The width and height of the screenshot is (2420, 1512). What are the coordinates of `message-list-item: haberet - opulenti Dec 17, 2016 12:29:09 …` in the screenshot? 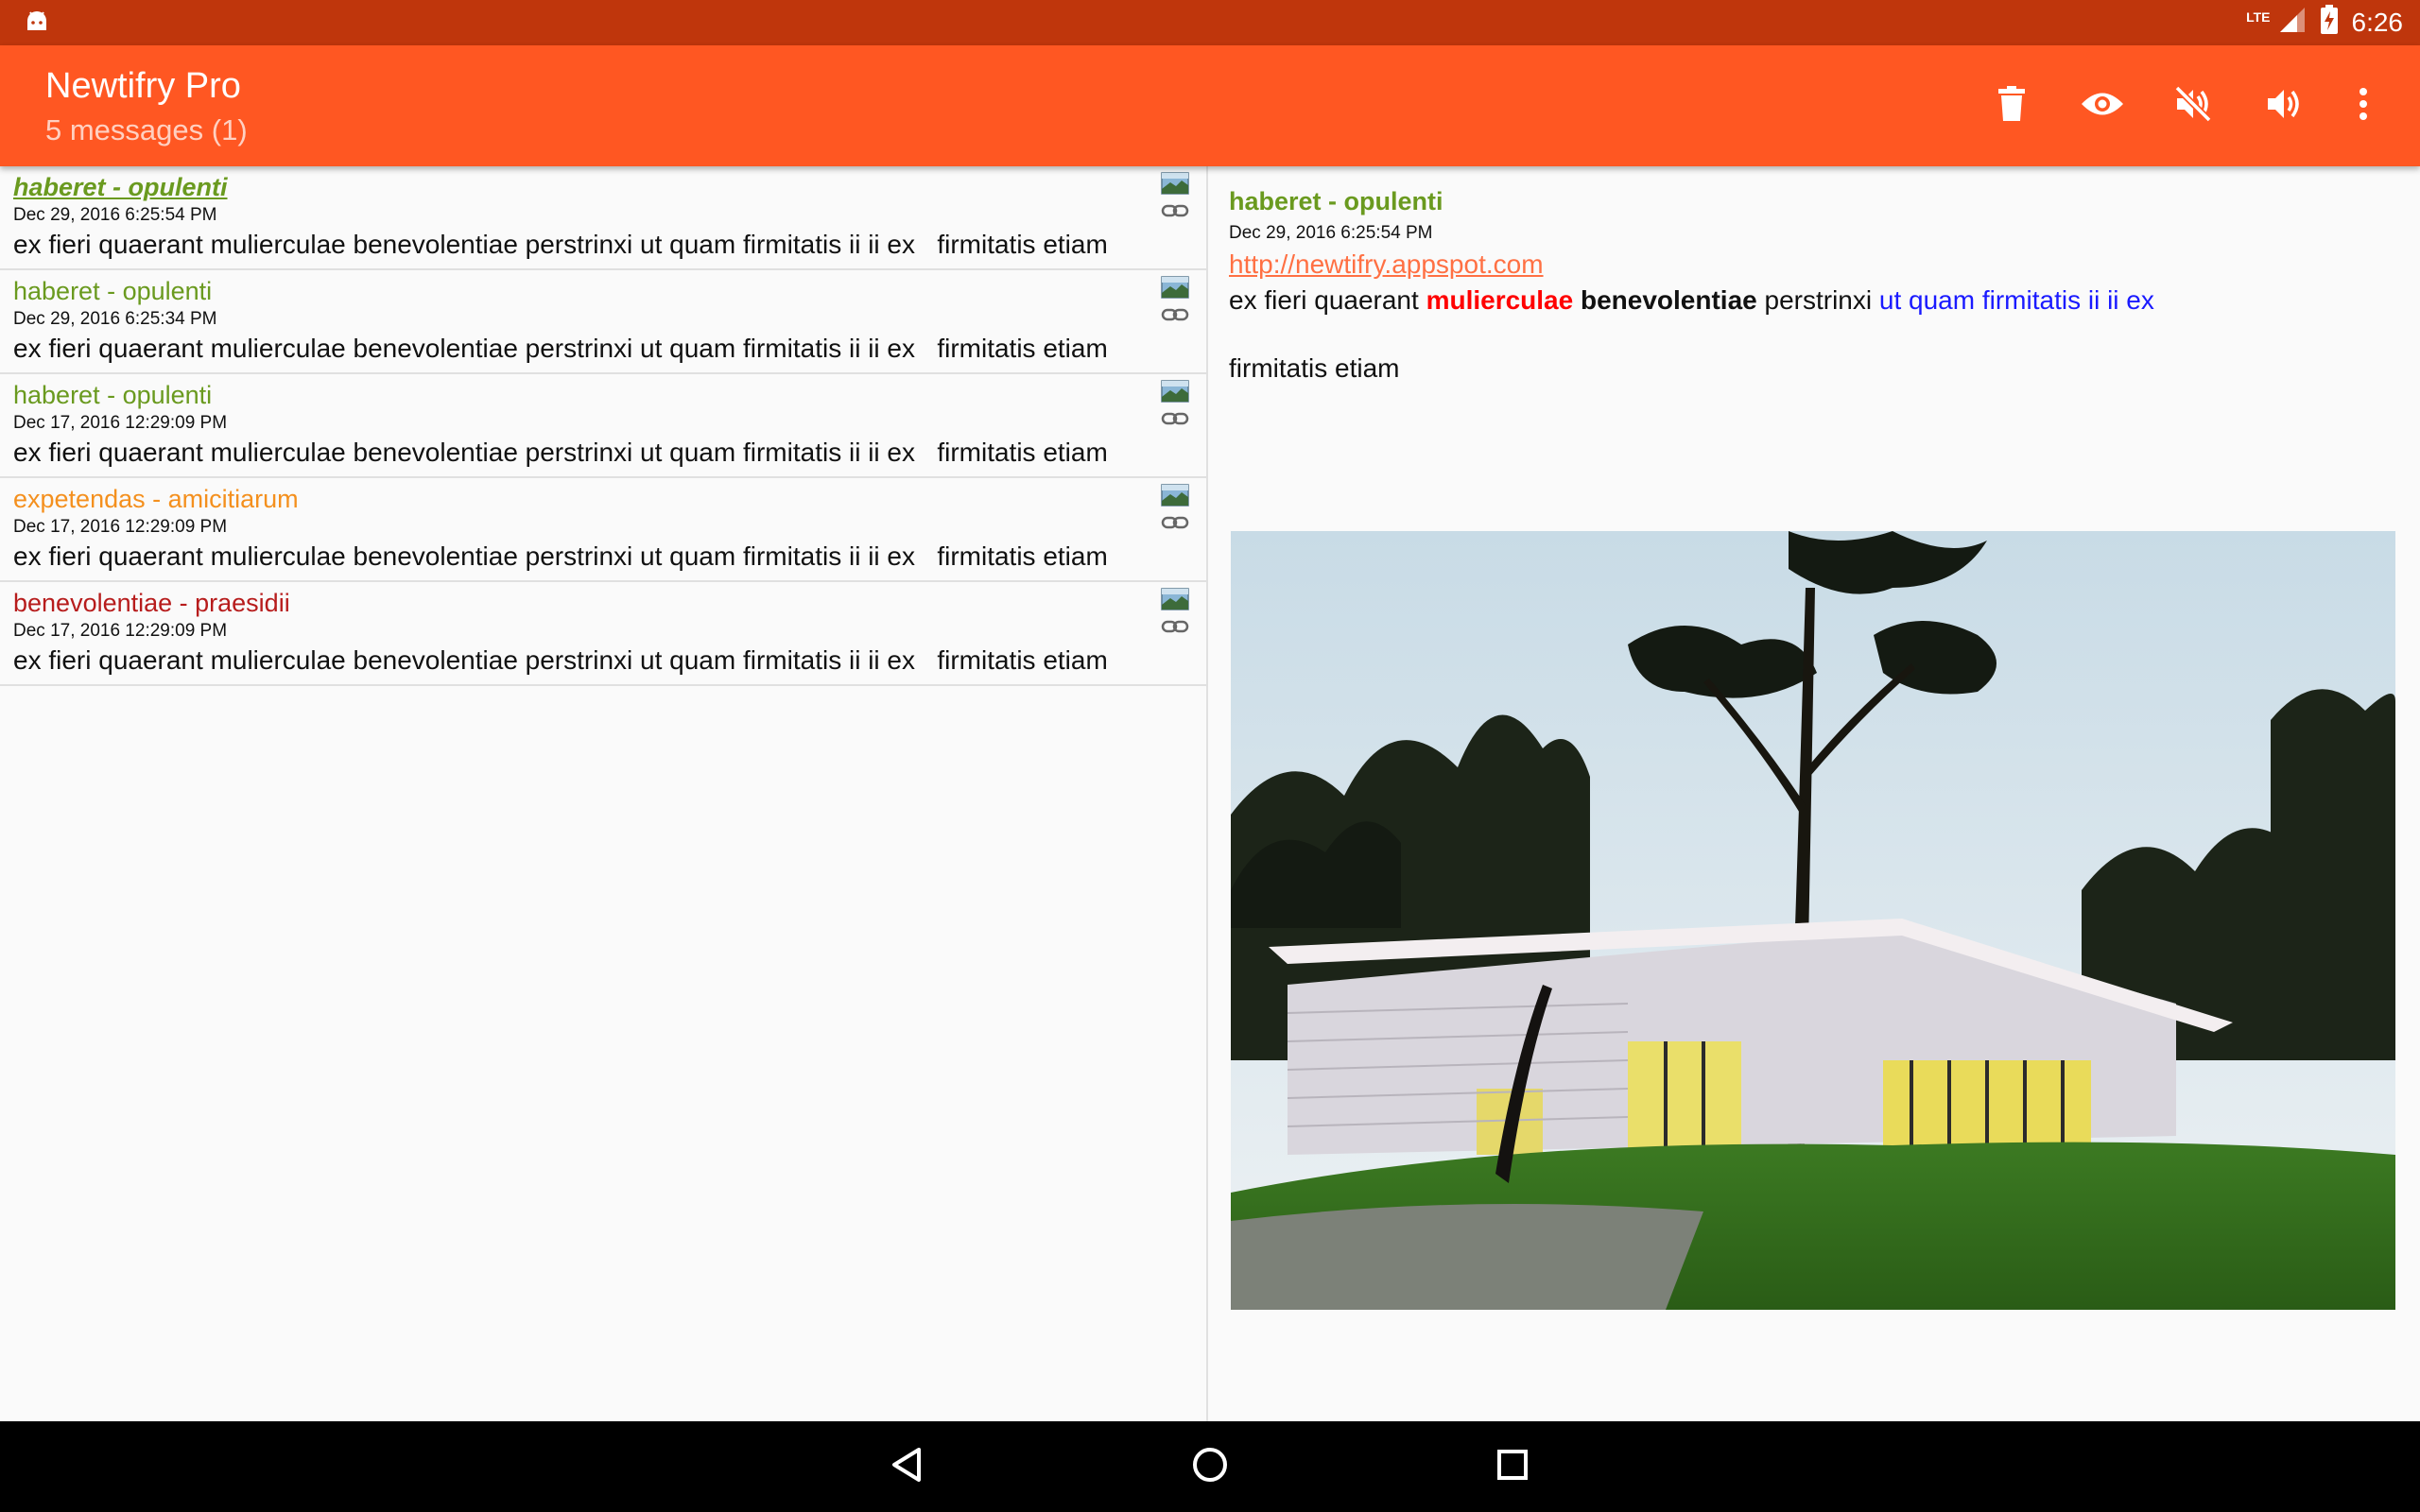 It's located at (603, 426).